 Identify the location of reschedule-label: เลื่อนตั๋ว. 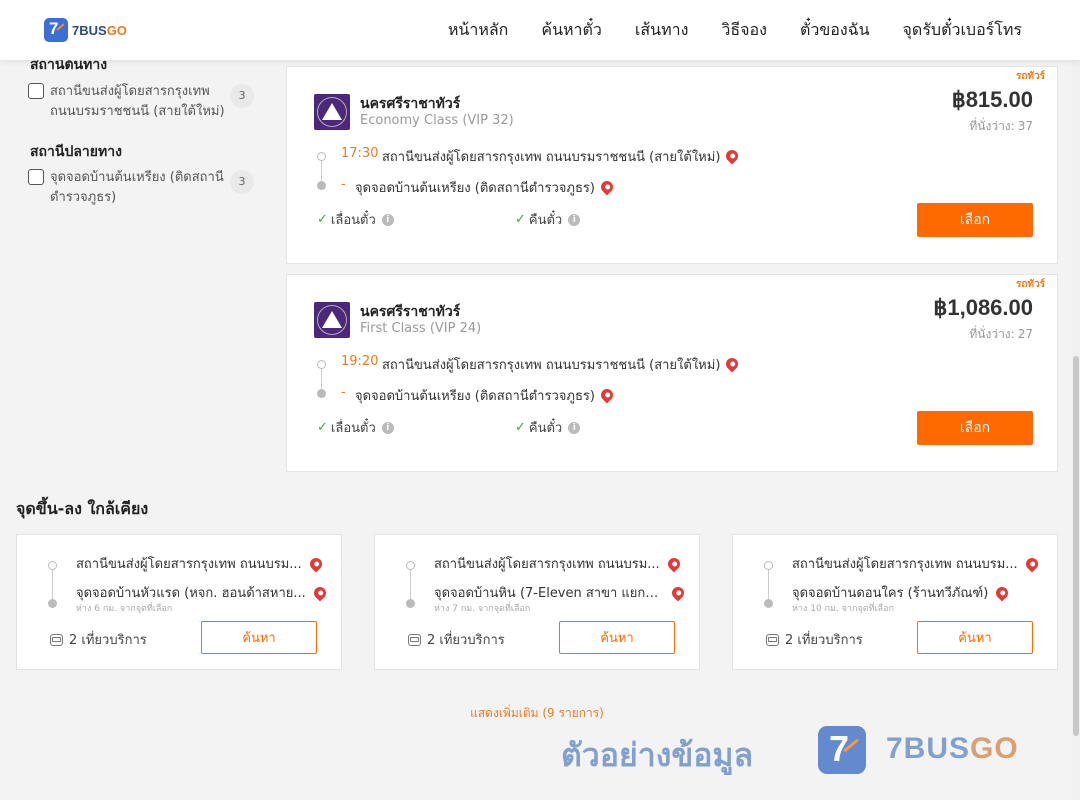
(353, 428).